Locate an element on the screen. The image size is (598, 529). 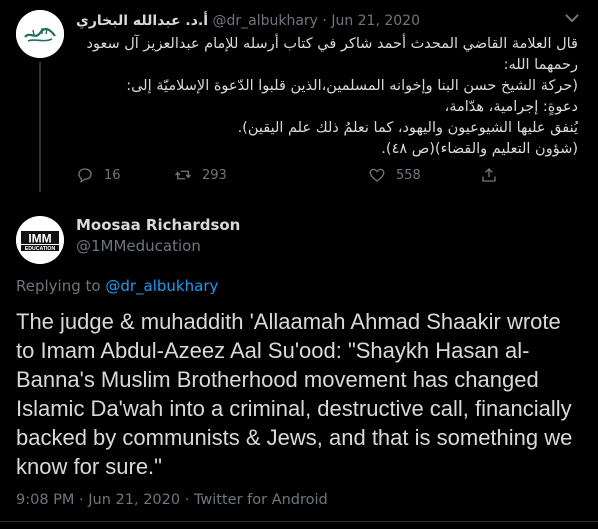
retweet-button: 293 is located at coordinates (200, 175).